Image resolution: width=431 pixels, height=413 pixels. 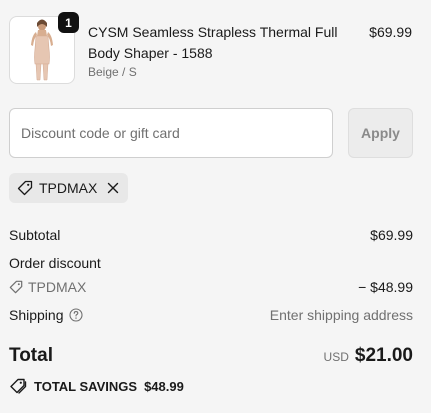 I want to click on close-icon, so click(x=113, y=188).